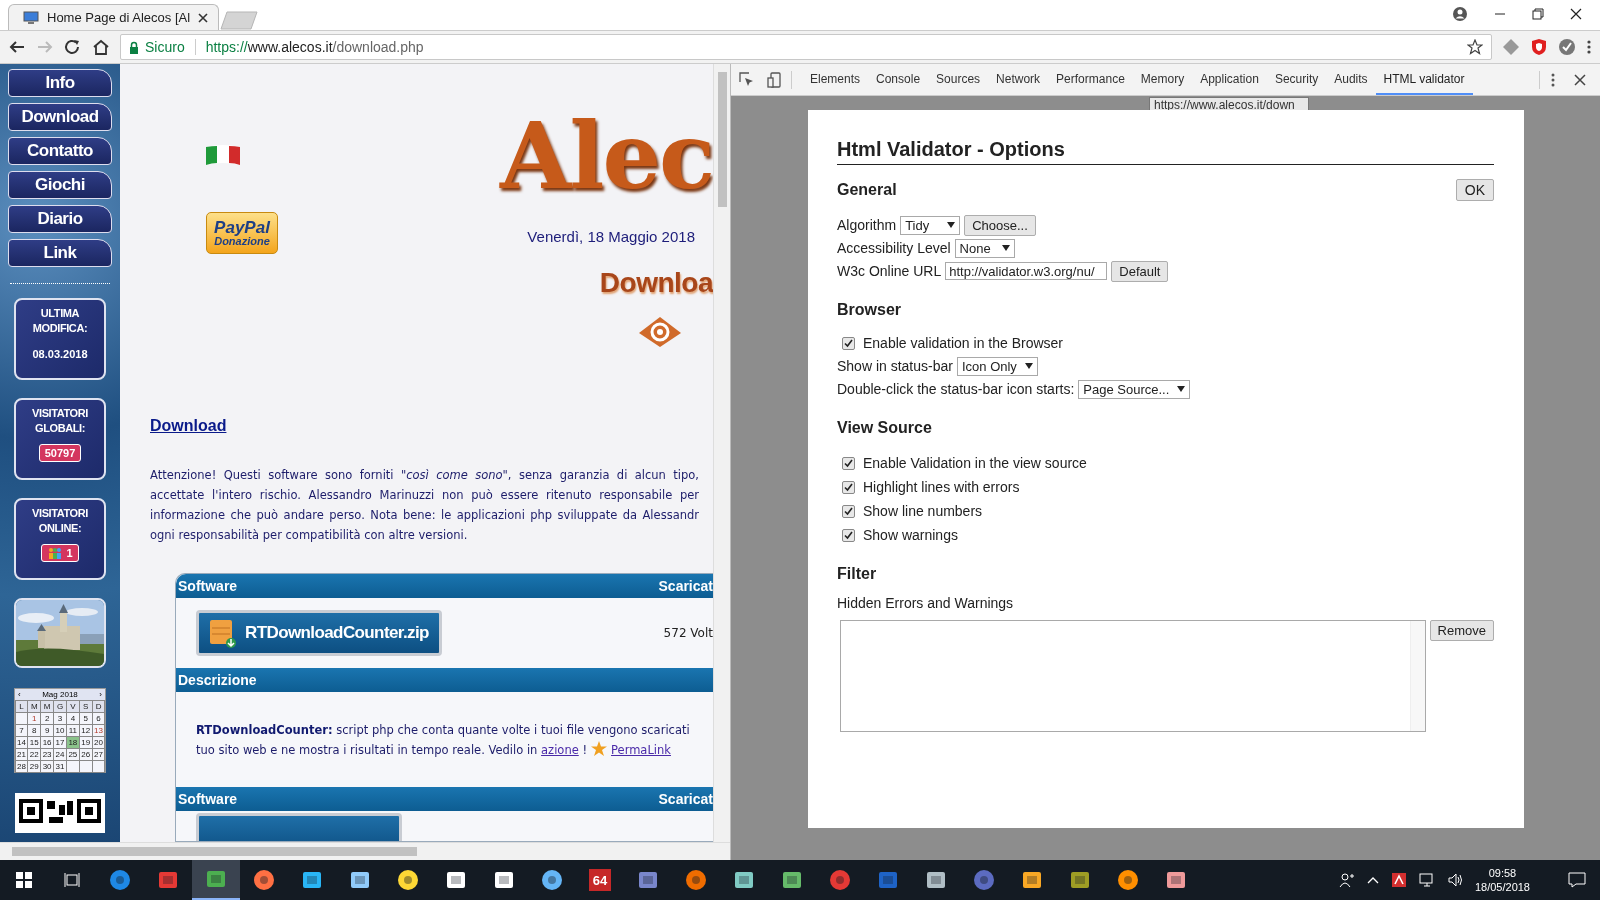 The width and height of the screenshot is (1600, 900). Describe the element at coordinates (1090, 79) in the screenshot. I see `devtools-tab: Performance` at that location.